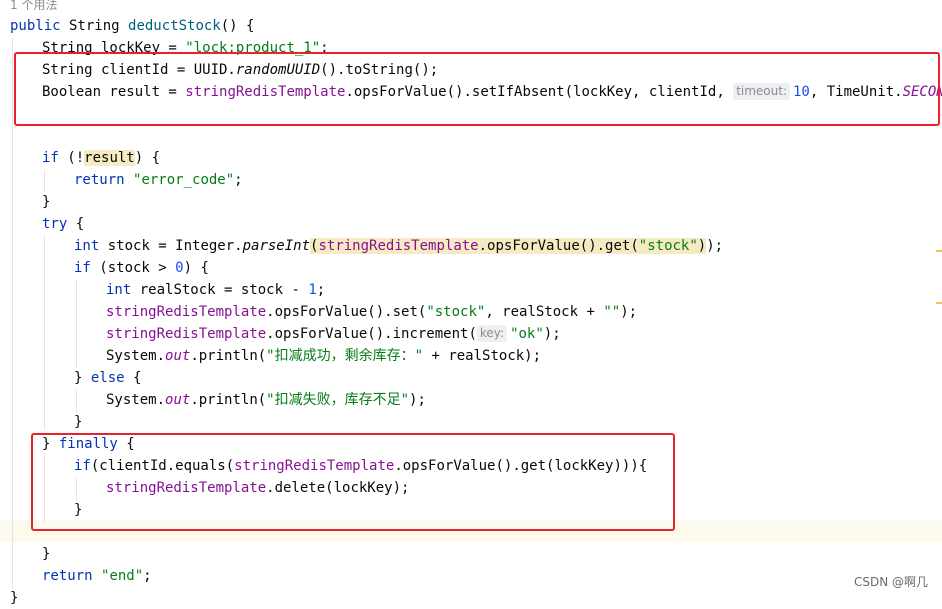 The width and height of the screenshot is (942, 609). What do you see at coordinates (371, 334) in the screenshot?
I see `code-text: .opsForValue().increment(` at bounding box center [371, 334].